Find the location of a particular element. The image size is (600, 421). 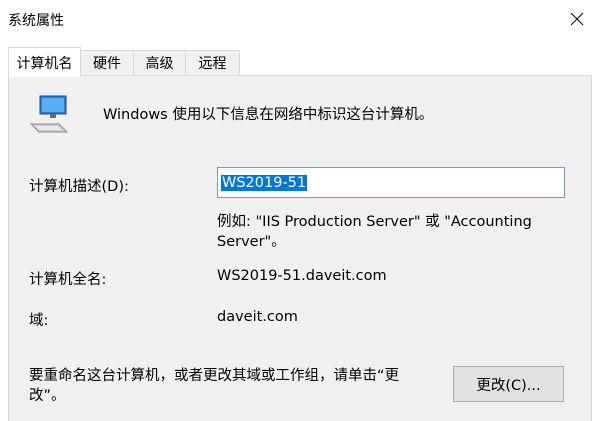

description-value: WS2019-51 is located at coordinates (264, 182).